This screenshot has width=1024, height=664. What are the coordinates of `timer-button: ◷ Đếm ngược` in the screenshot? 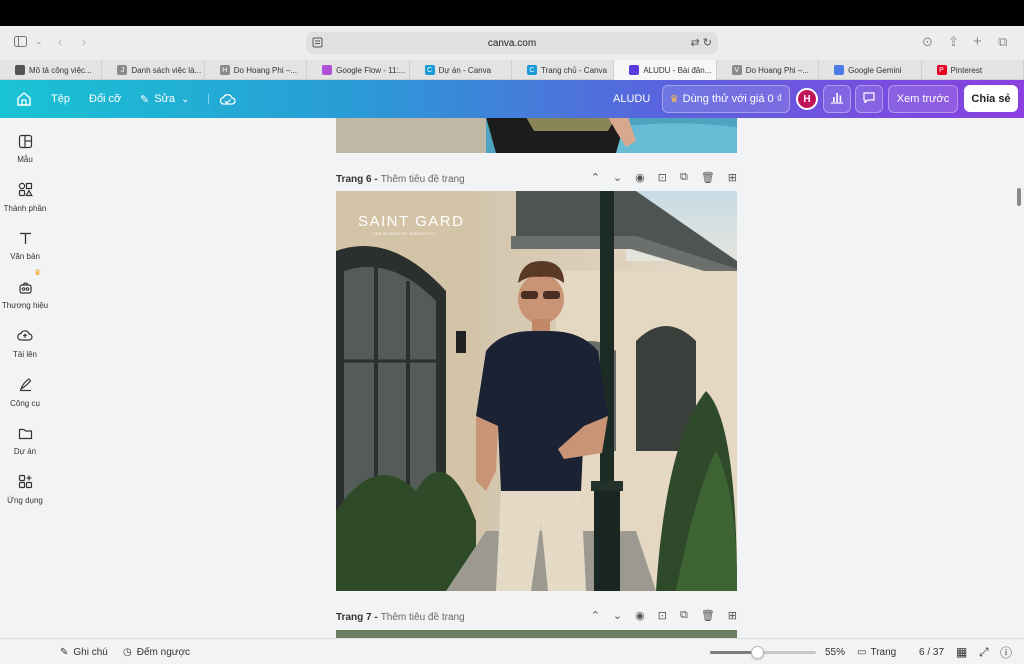 It's located at (156, 651).